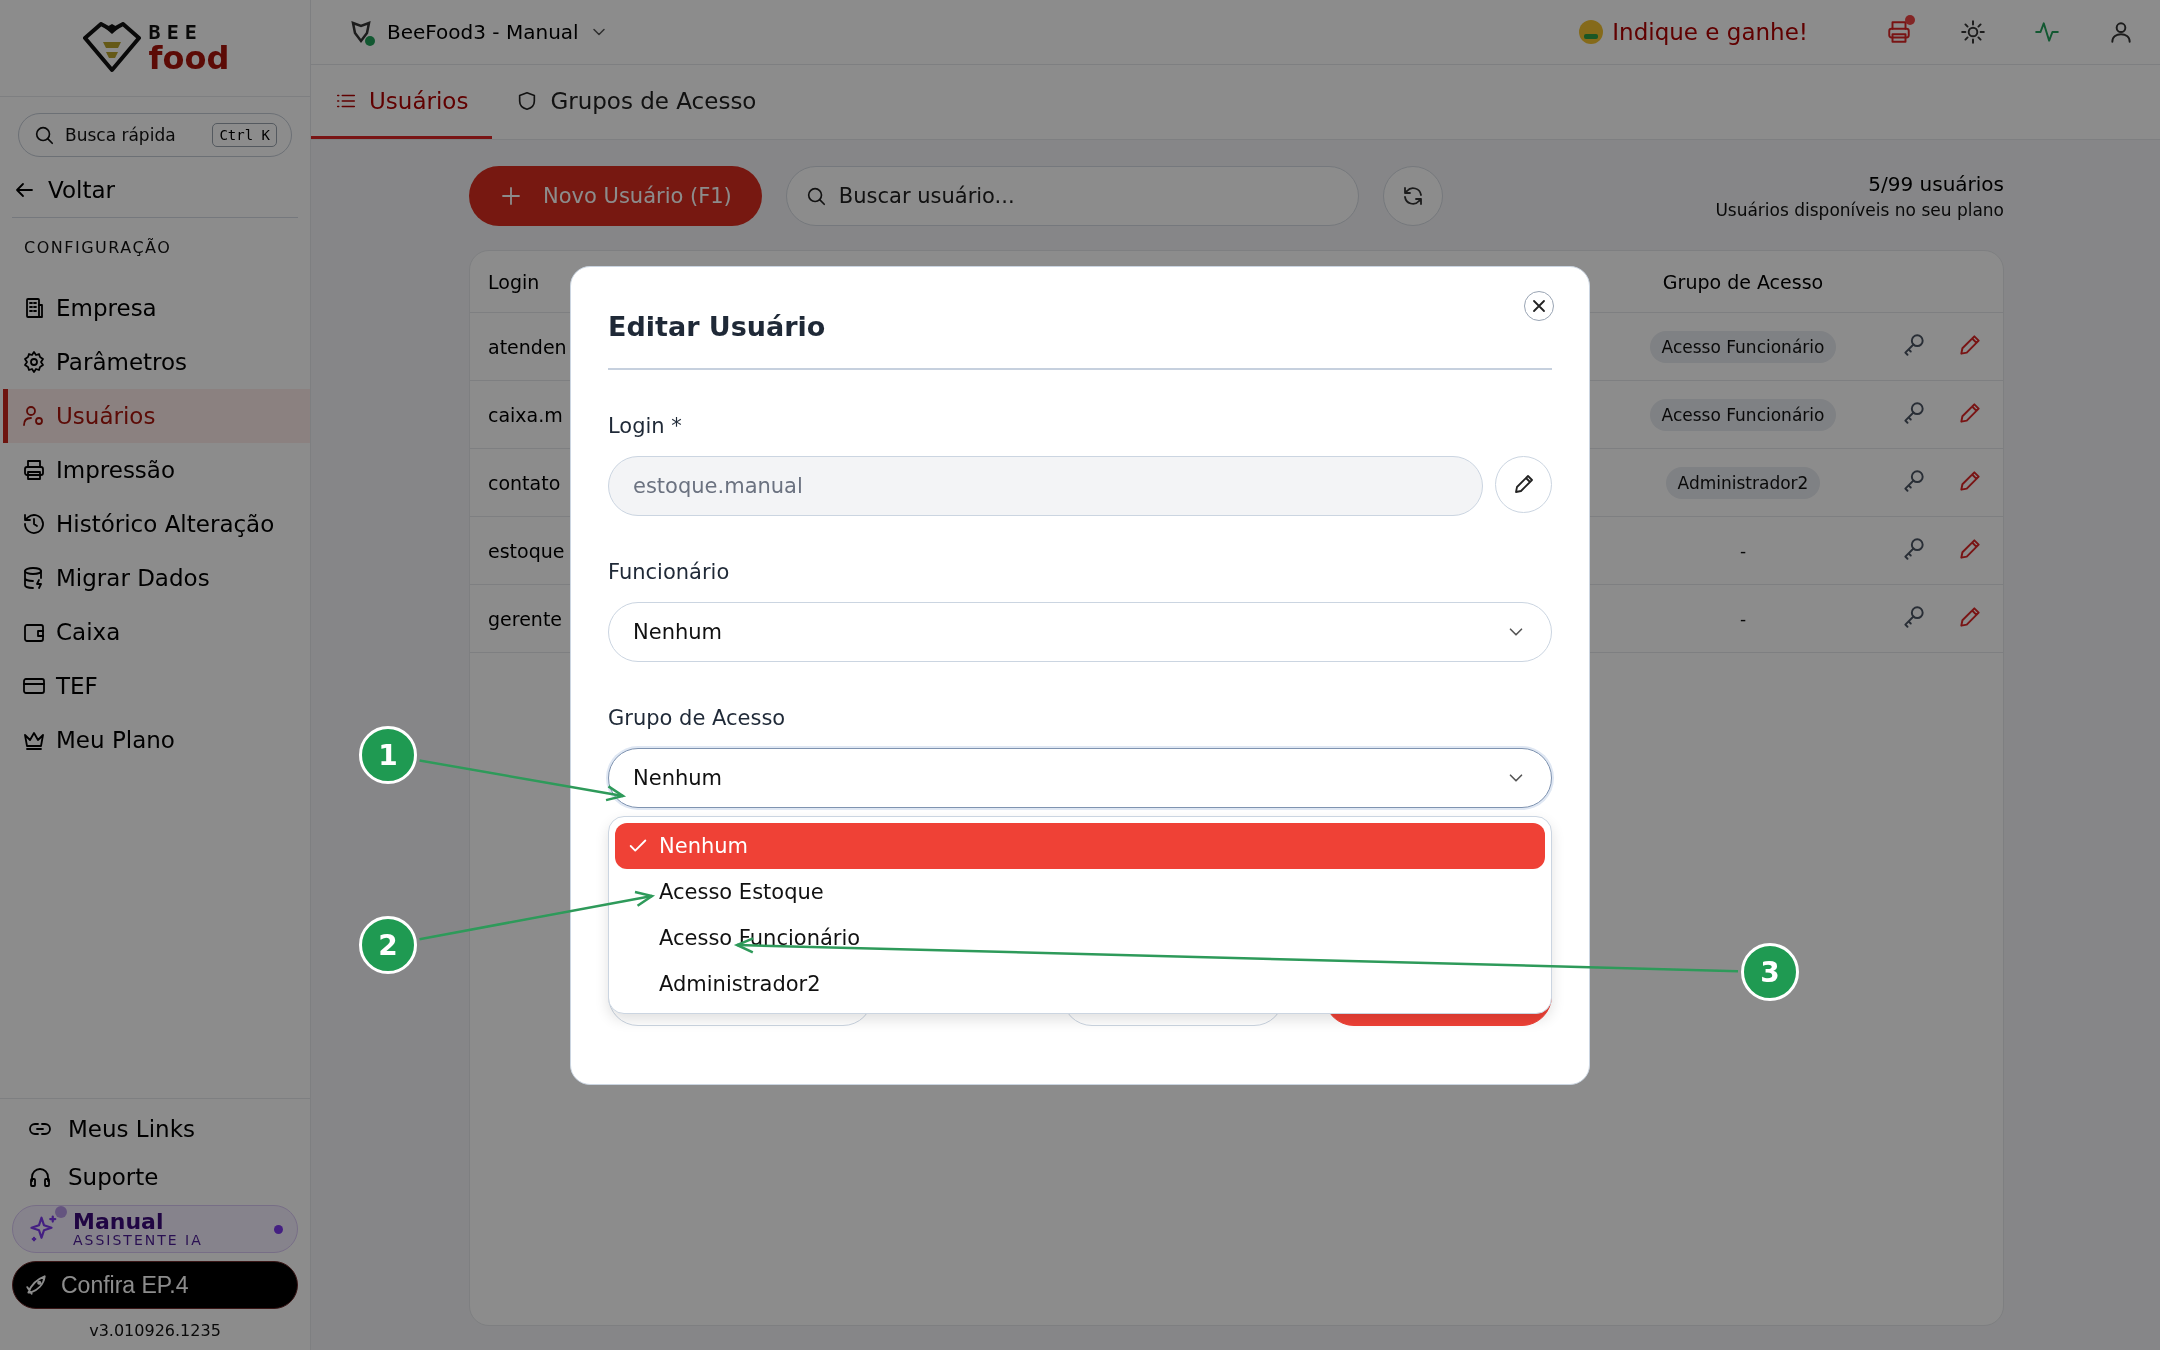  What do you see at coordinates (525, 414) in the screenshot?
I see `table-cell: caixa.m` at bounding box center [525, 414].